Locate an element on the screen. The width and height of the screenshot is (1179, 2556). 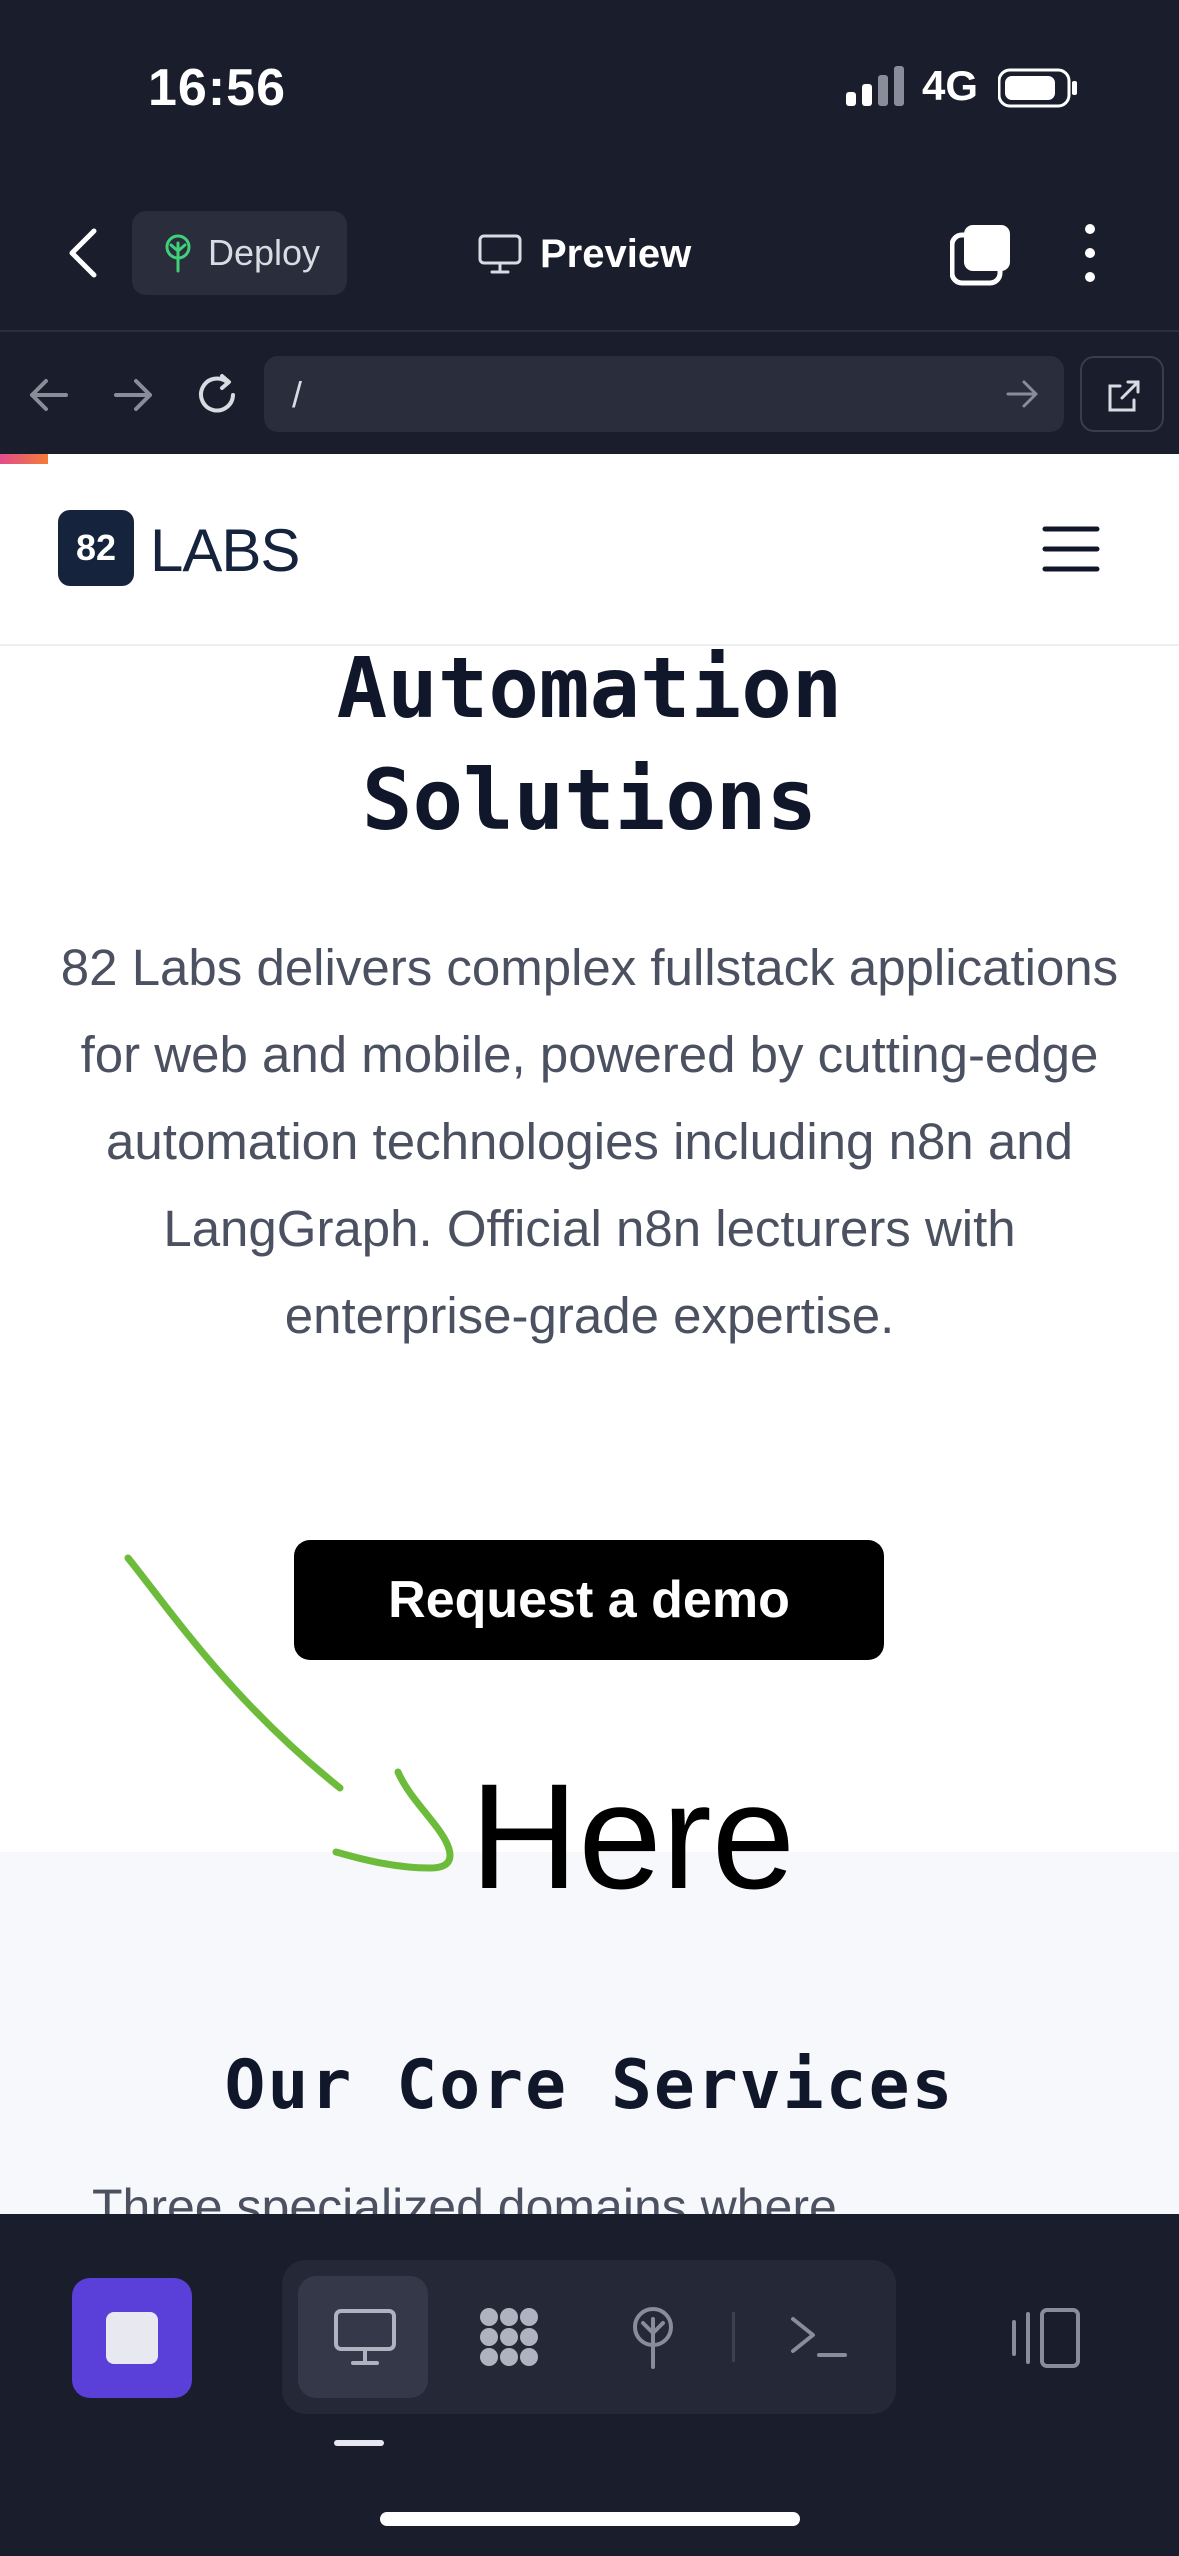
logo-badge: 82 is located at coordinates (96, 548).